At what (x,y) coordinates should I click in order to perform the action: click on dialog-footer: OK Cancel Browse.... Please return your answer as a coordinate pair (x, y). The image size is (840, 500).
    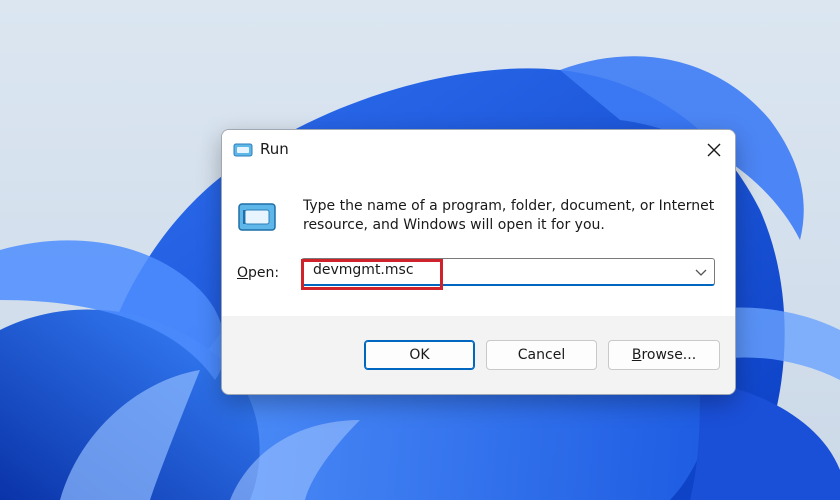
    Looking at the image, I should click on (478, 355).